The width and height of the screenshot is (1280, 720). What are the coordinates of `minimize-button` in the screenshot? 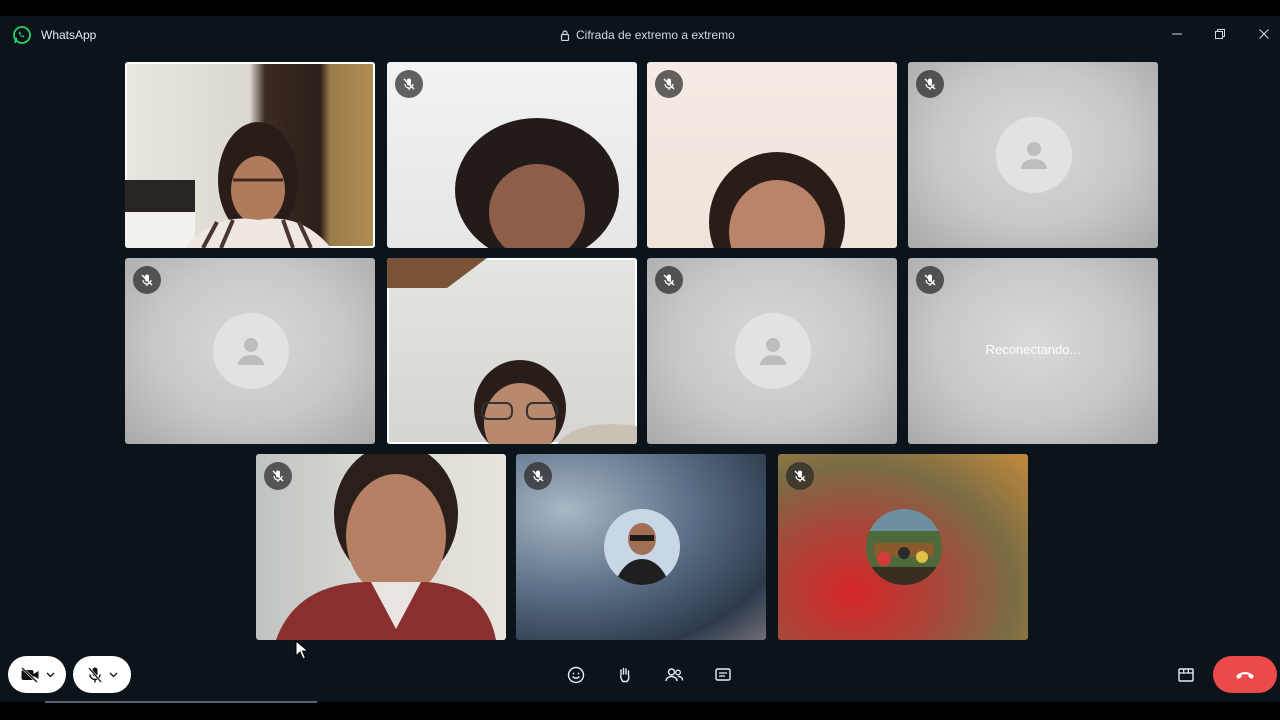 It's located at (1177, 34).